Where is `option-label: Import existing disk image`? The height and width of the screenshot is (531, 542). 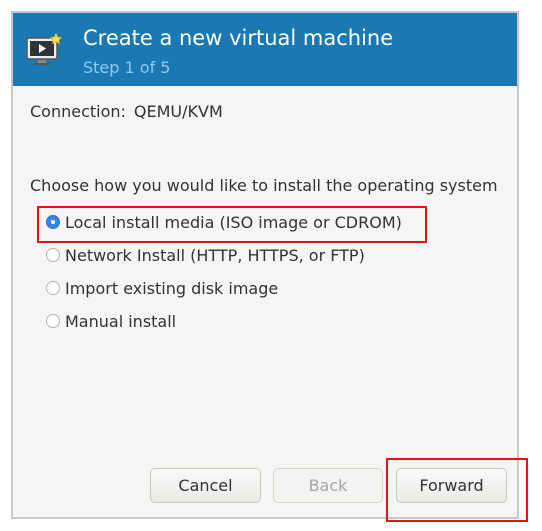
option-label: Import existing disk image is located at coordinates (172, 288).